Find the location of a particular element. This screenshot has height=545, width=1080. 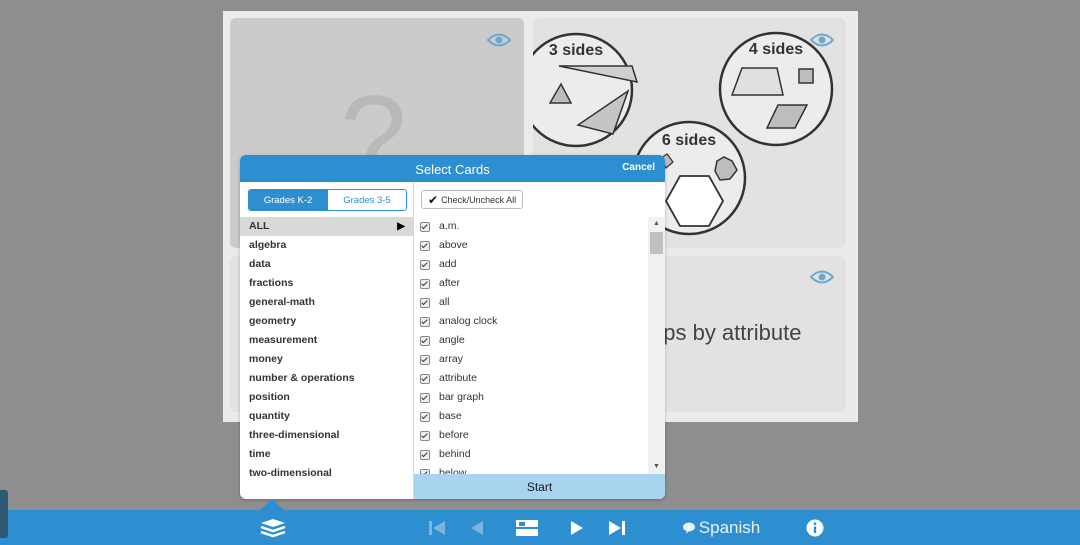

label-4-sides: 4 sides is located at coordinates (776, 49).